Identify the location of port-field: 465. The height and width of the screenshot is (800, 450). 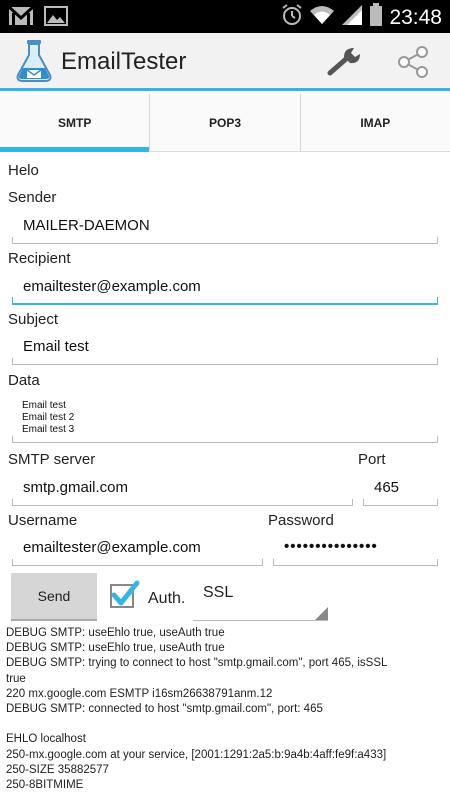
(400, 489).